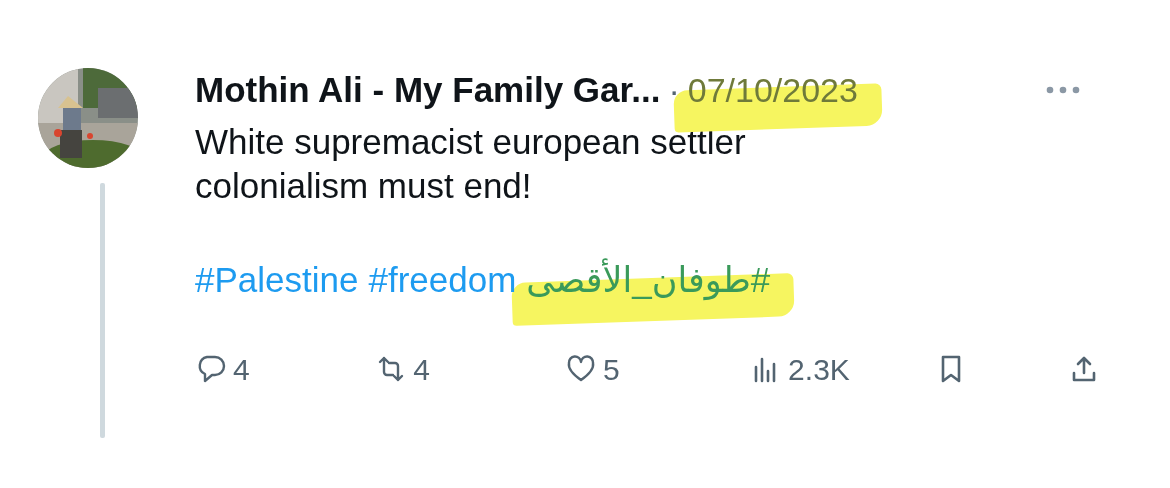 Image resolution: width=1170 pixels, height=488 pixels. Describe the element at coordinates (471, 142) in the screenshot. I see `tweet-text-line: White supremacist european settler` at that location.